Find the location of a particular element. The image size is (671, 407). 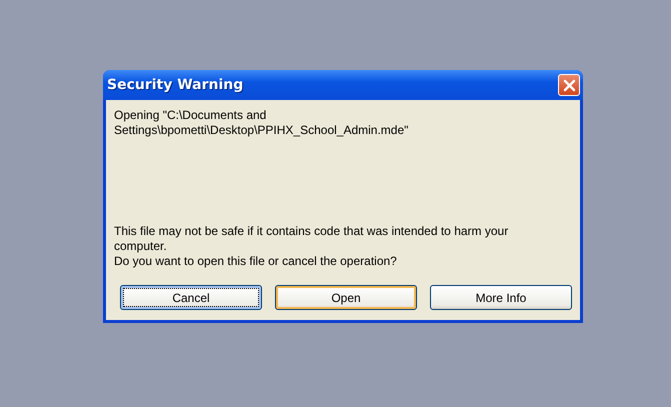

close-button is located at coordinates (569, 85).